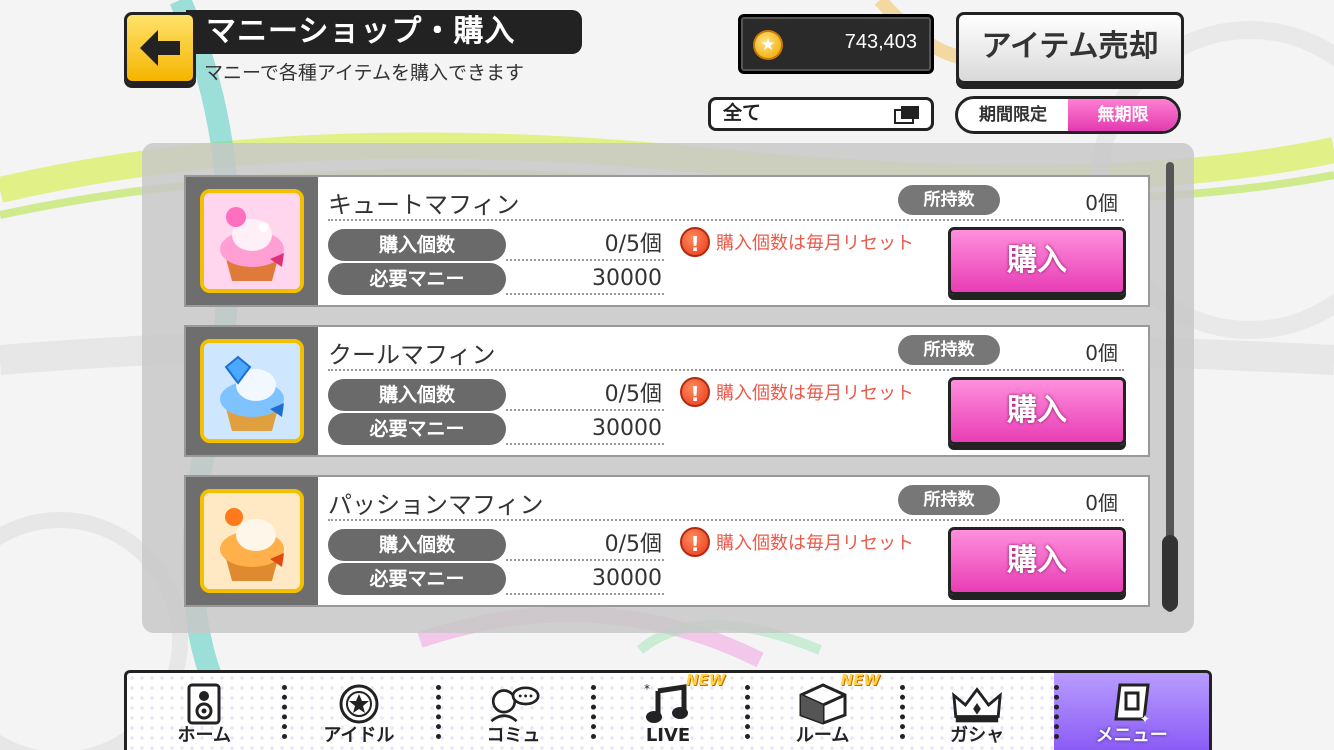 This screenshot has width=1334, height=750. What do you see at coordinates (359, 704) in the screenshot?
I see `star-medal-icon` at bounding box center [359, 704].